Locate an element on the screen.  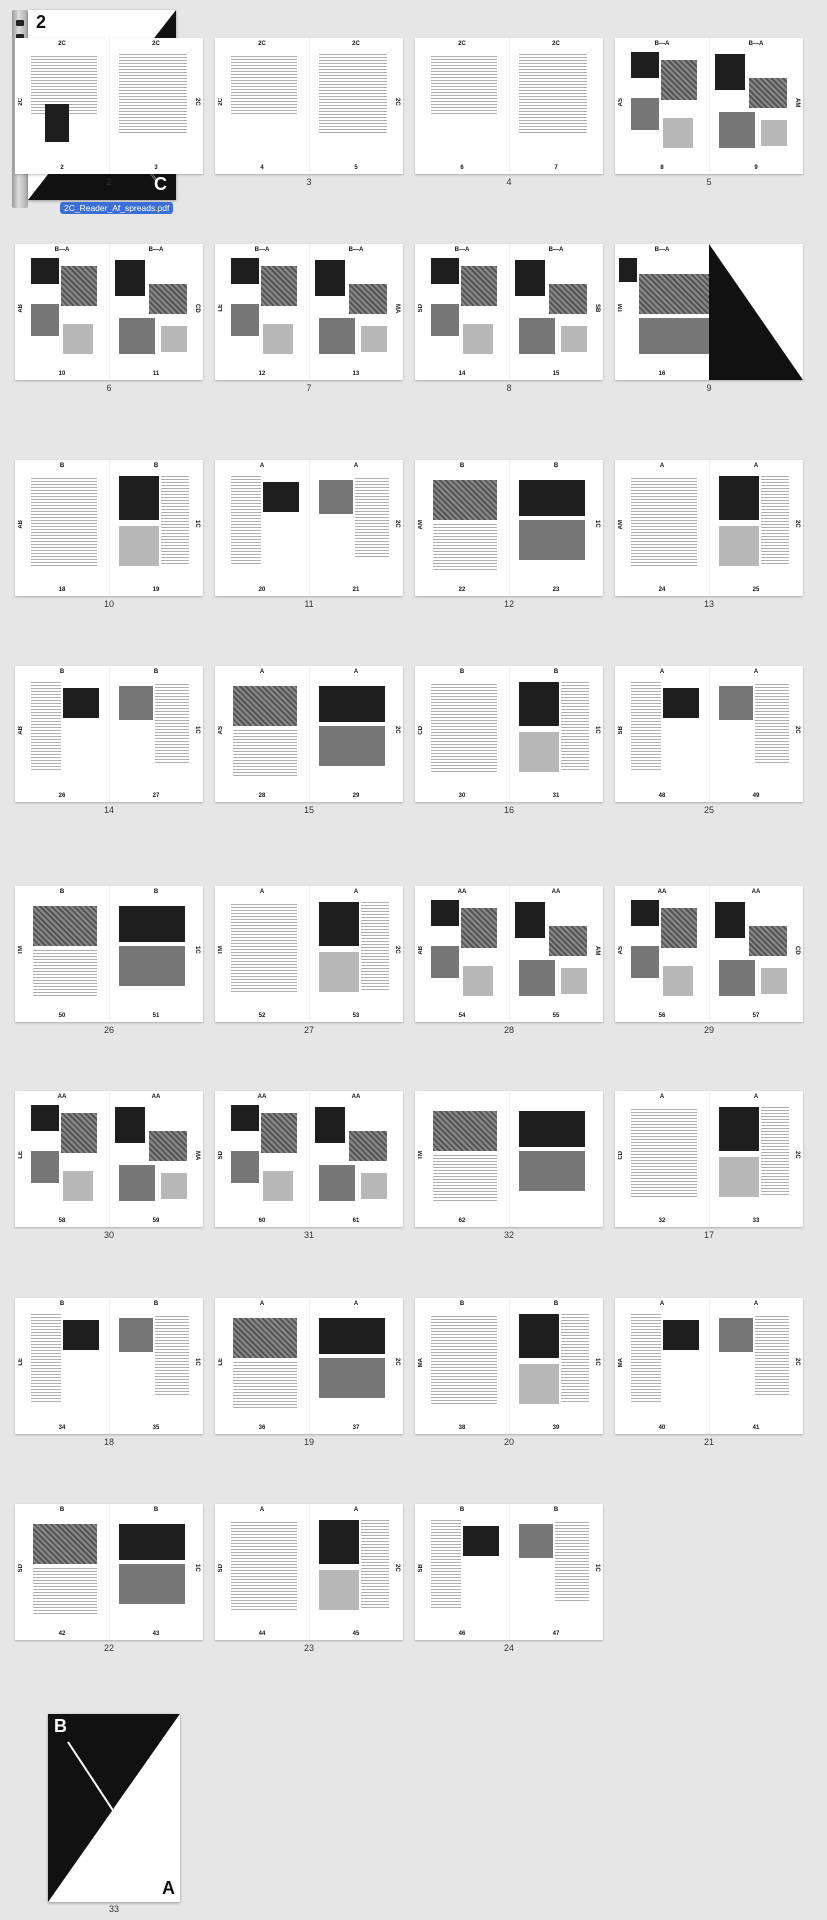
spread-number-label: 23 is located at coordinates (308, 1648).